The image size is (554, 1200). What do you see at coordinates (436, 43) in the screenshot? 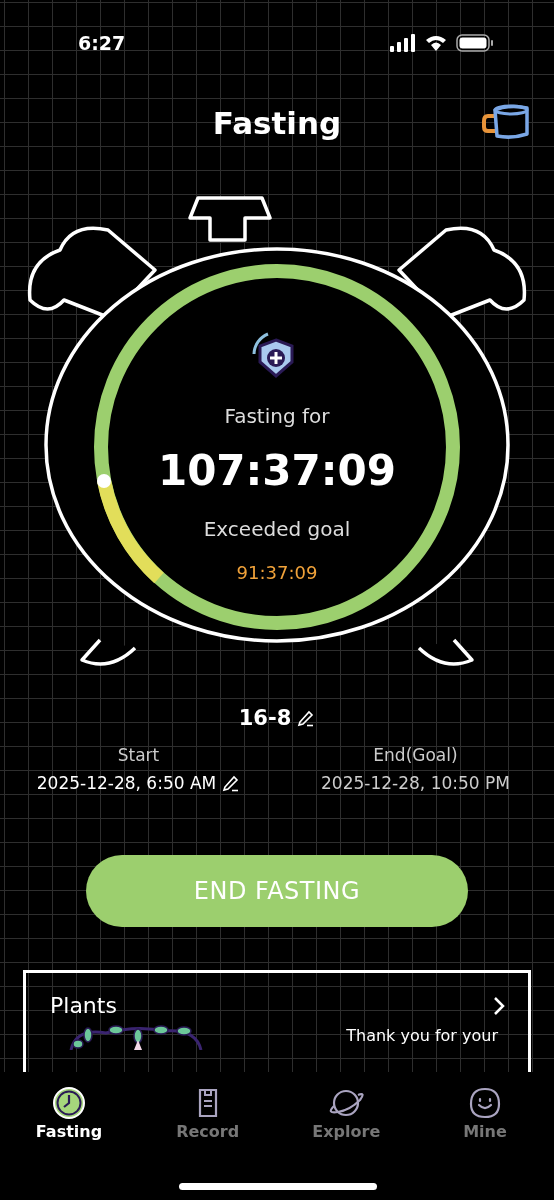
I see `wifi-icon` at bounding box center [436, 43].